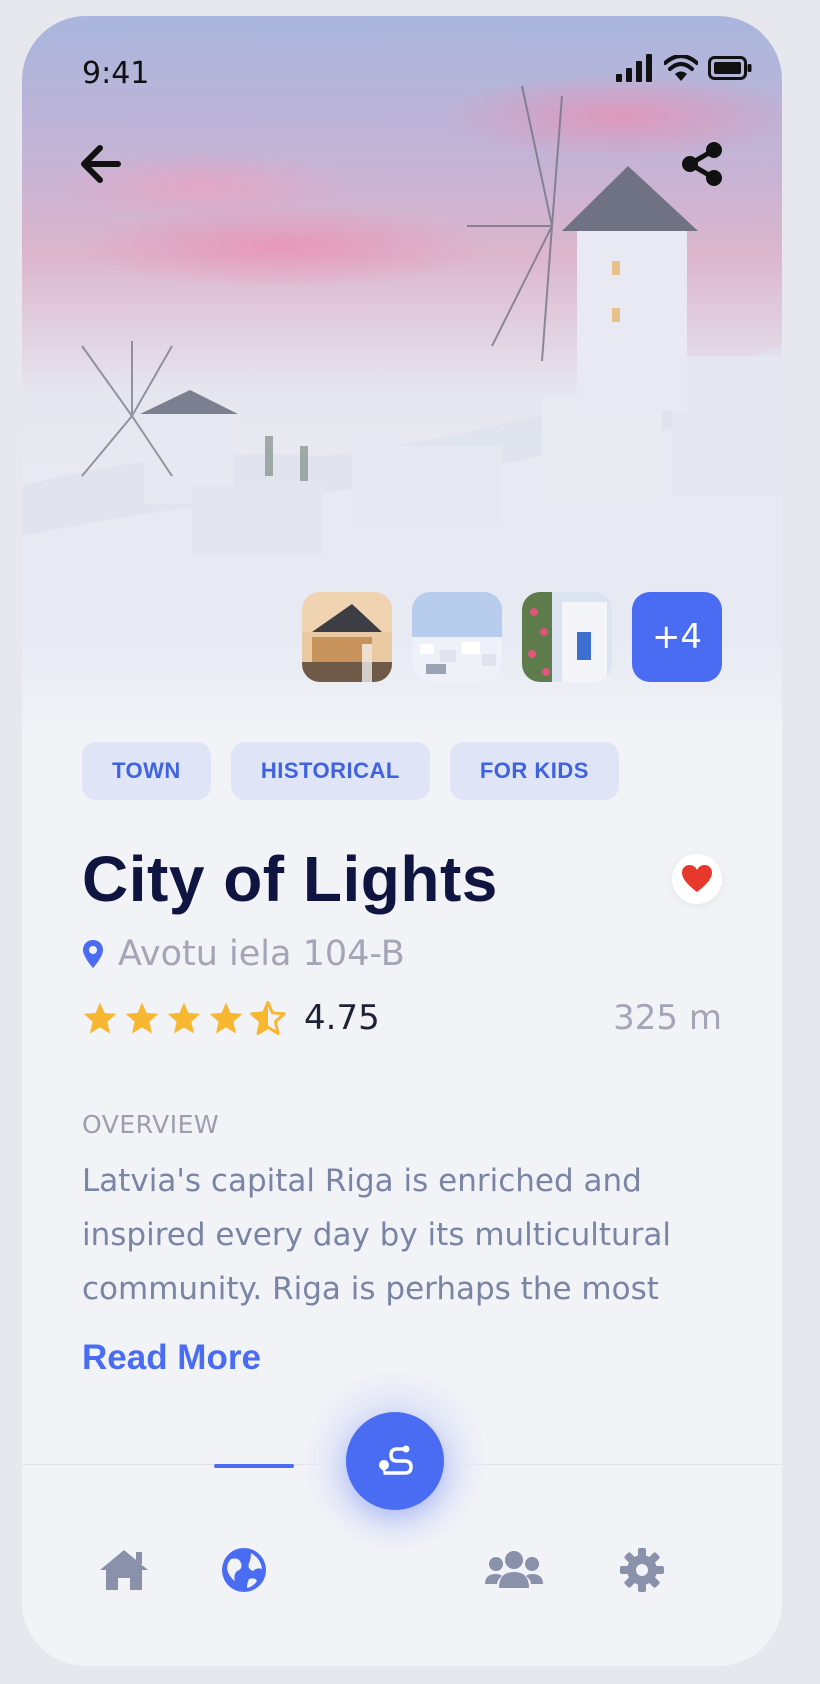 The width and height of the screenshot is (820, 1684). I want to click on route-button, so click(395, 1461).